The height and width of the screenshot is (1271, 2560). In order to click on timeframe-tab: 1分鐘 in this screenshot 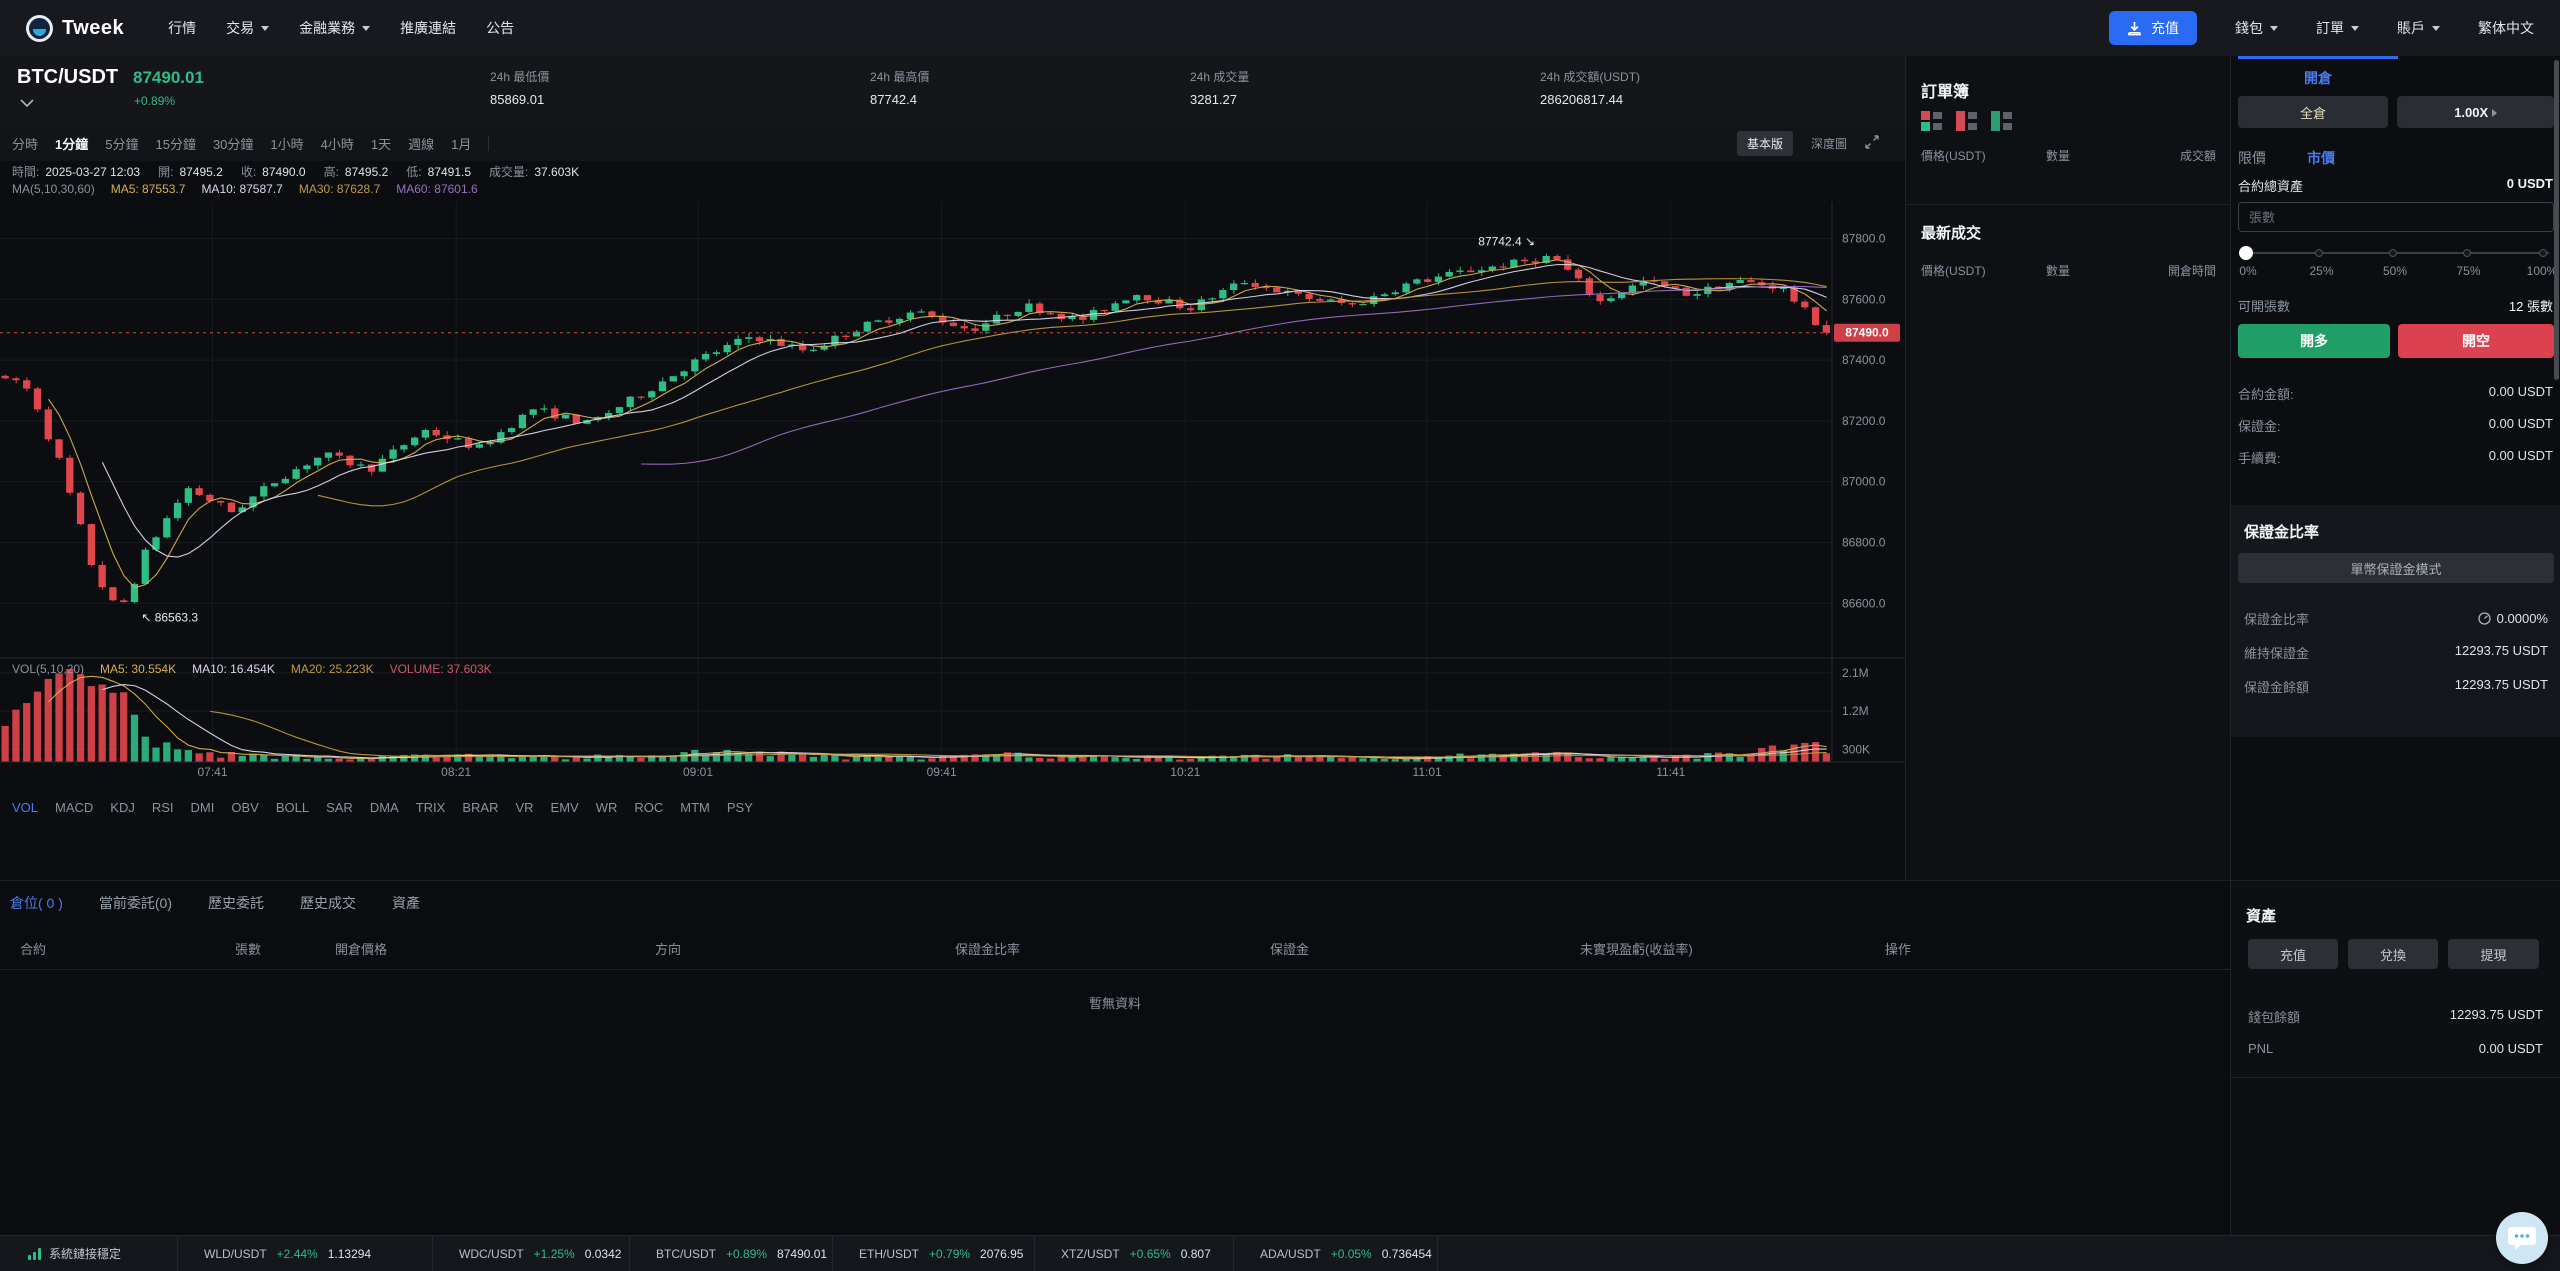, I will do `click(71, 143)`.